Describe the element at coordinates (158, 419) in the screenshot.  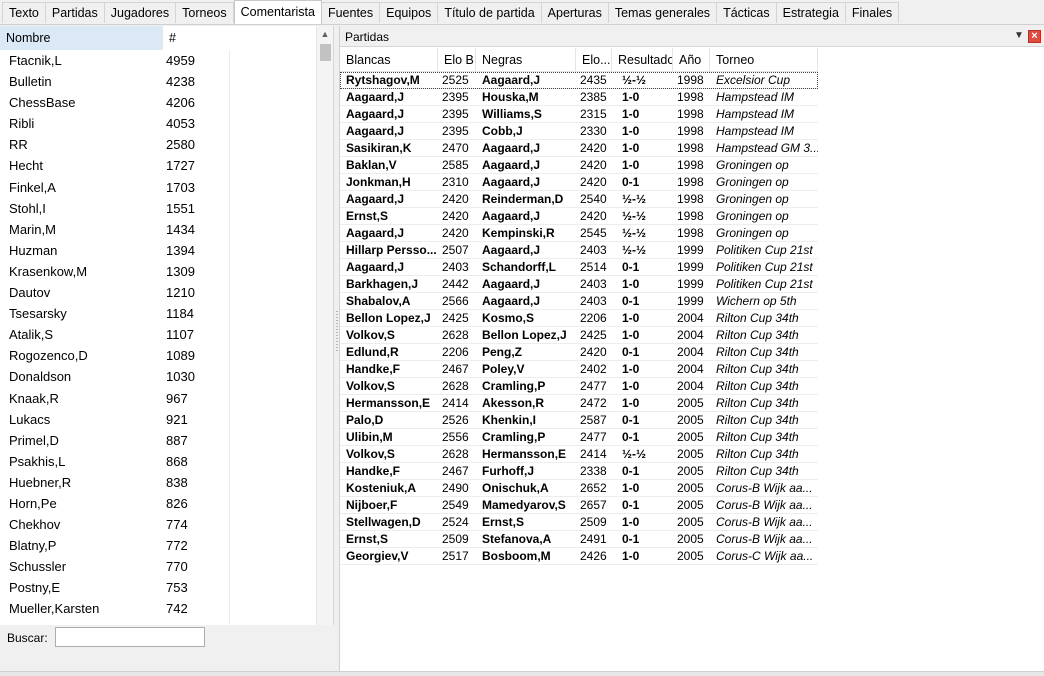
I see `list-item: Lukacs 921` at that location.